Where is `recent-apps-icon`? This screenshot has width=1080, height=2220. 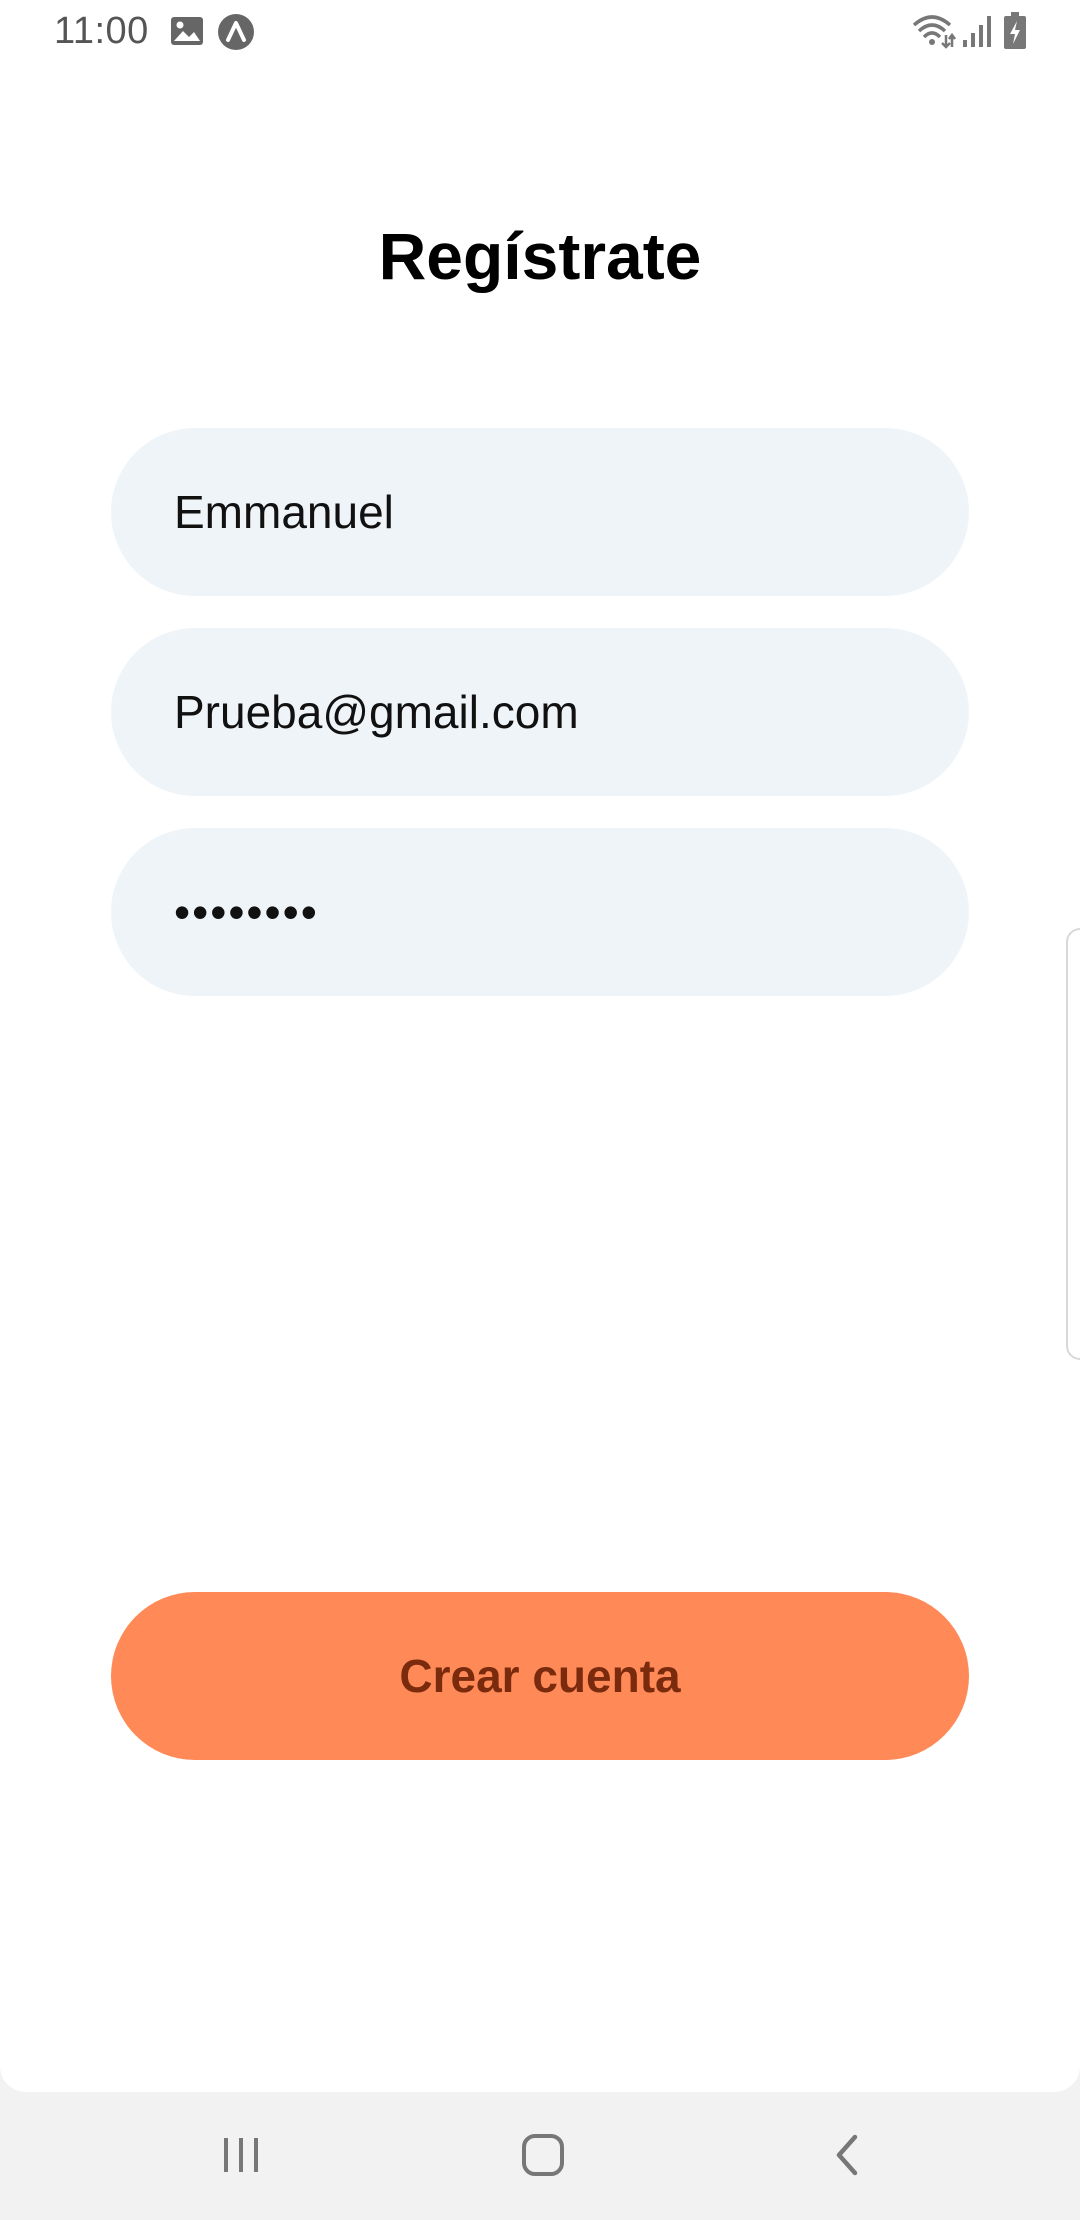
recent-apps-icon is located at coordinates (241, 2157).